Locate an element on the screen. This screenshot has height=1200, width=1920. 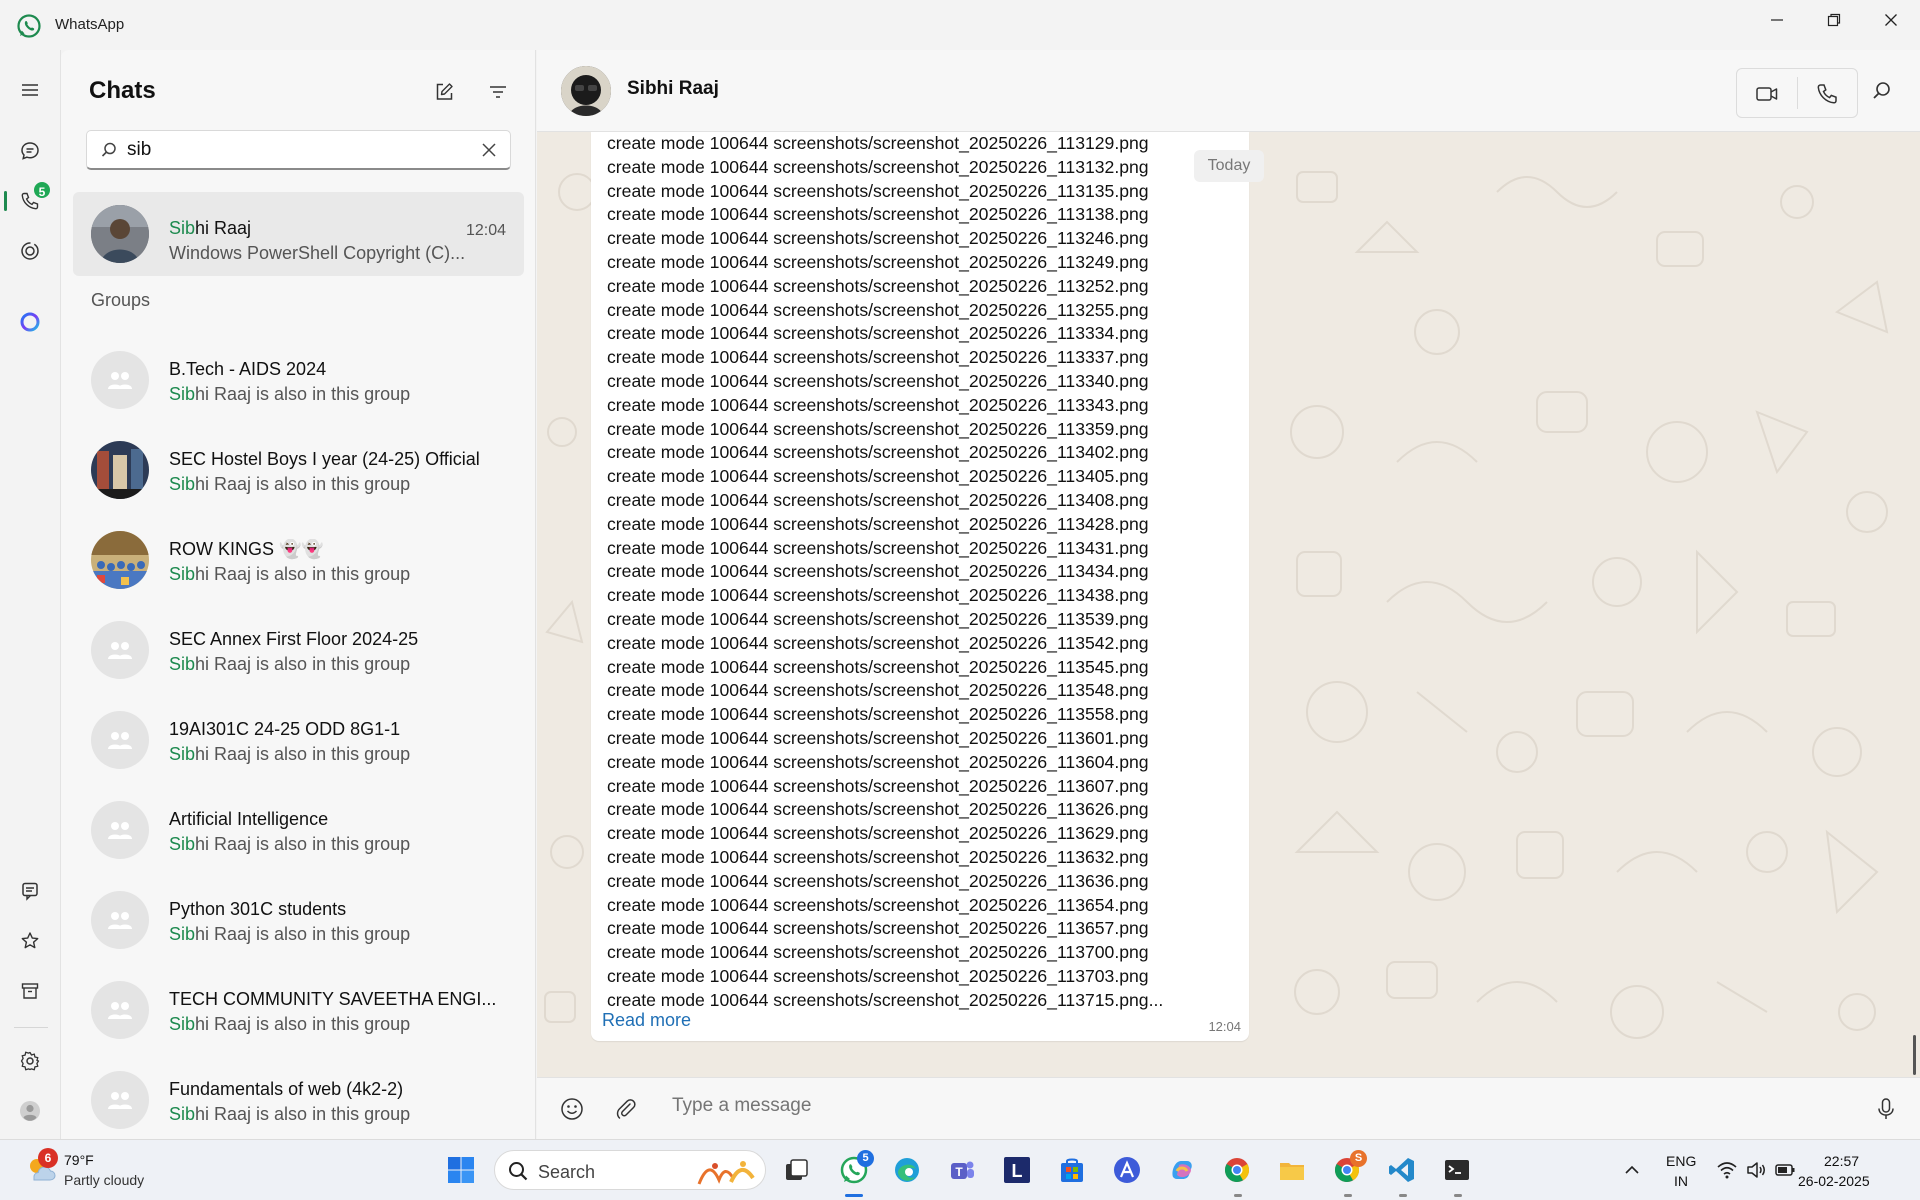
new-chat-icon is located at coordinates (444, 91).